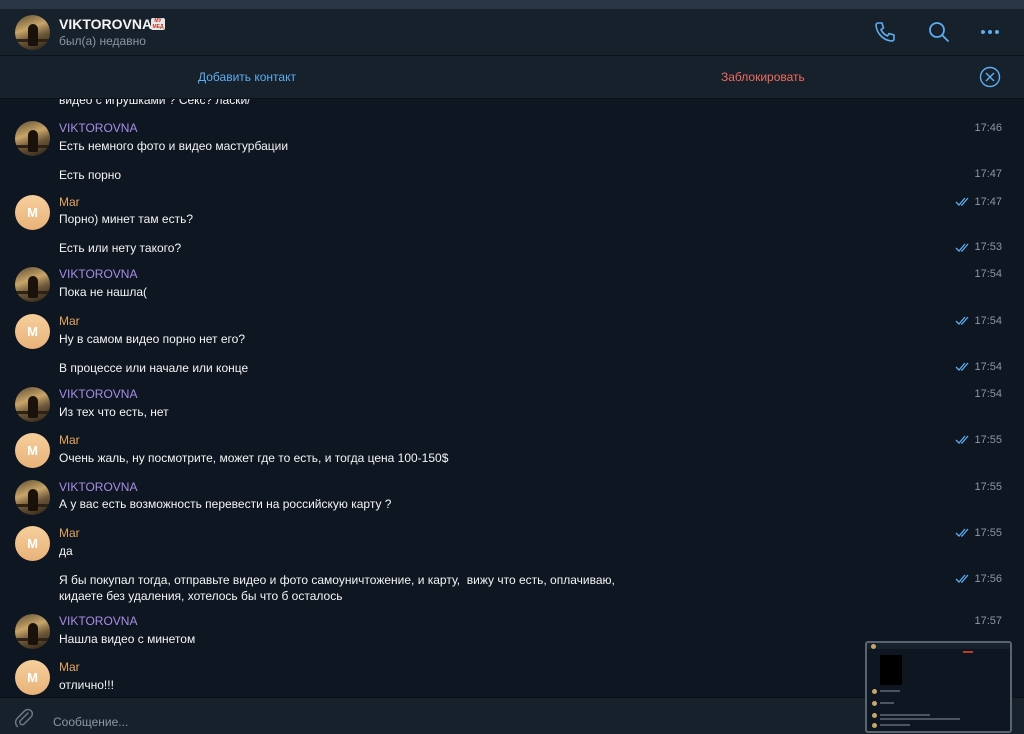 The width and height of the screenshot is (1024, 734). I want to click on close-icon, so click(990, 77).